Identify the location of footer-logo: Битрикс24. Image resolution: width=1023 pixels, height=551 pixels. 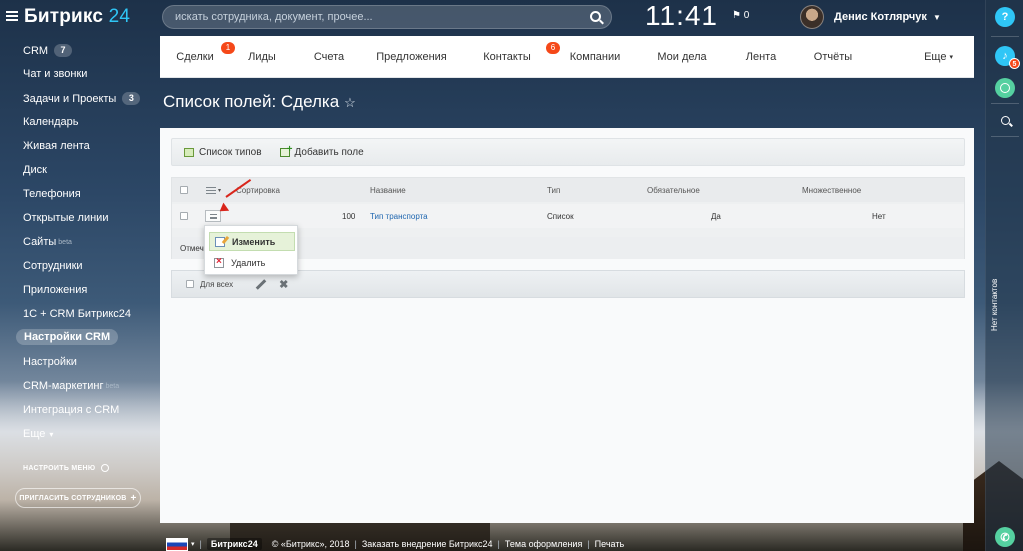
(234, 544).